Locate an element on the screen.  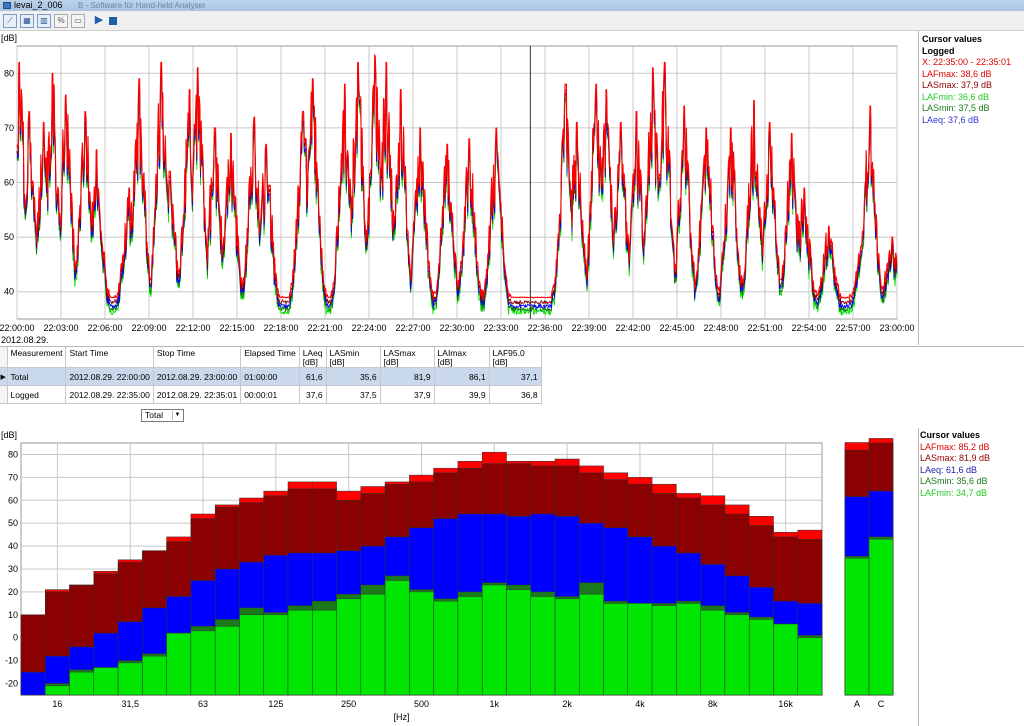
x-tick-label: 22:03:00 is located at coordinates (60, 328).